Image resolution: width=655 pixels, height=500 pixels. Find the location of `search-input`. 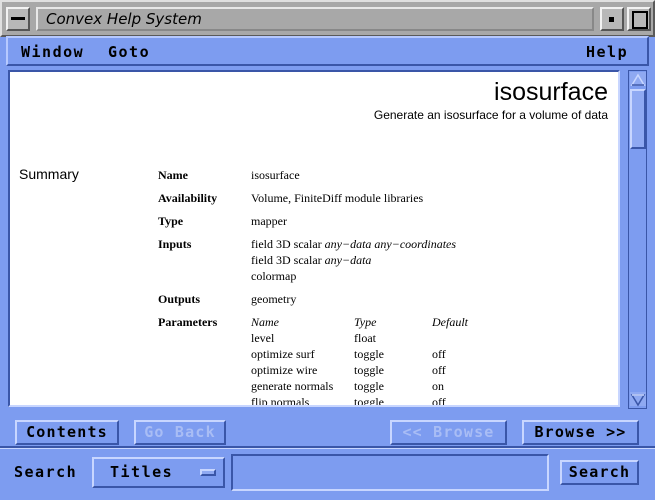

search-input is located at coordinates (390, 472).